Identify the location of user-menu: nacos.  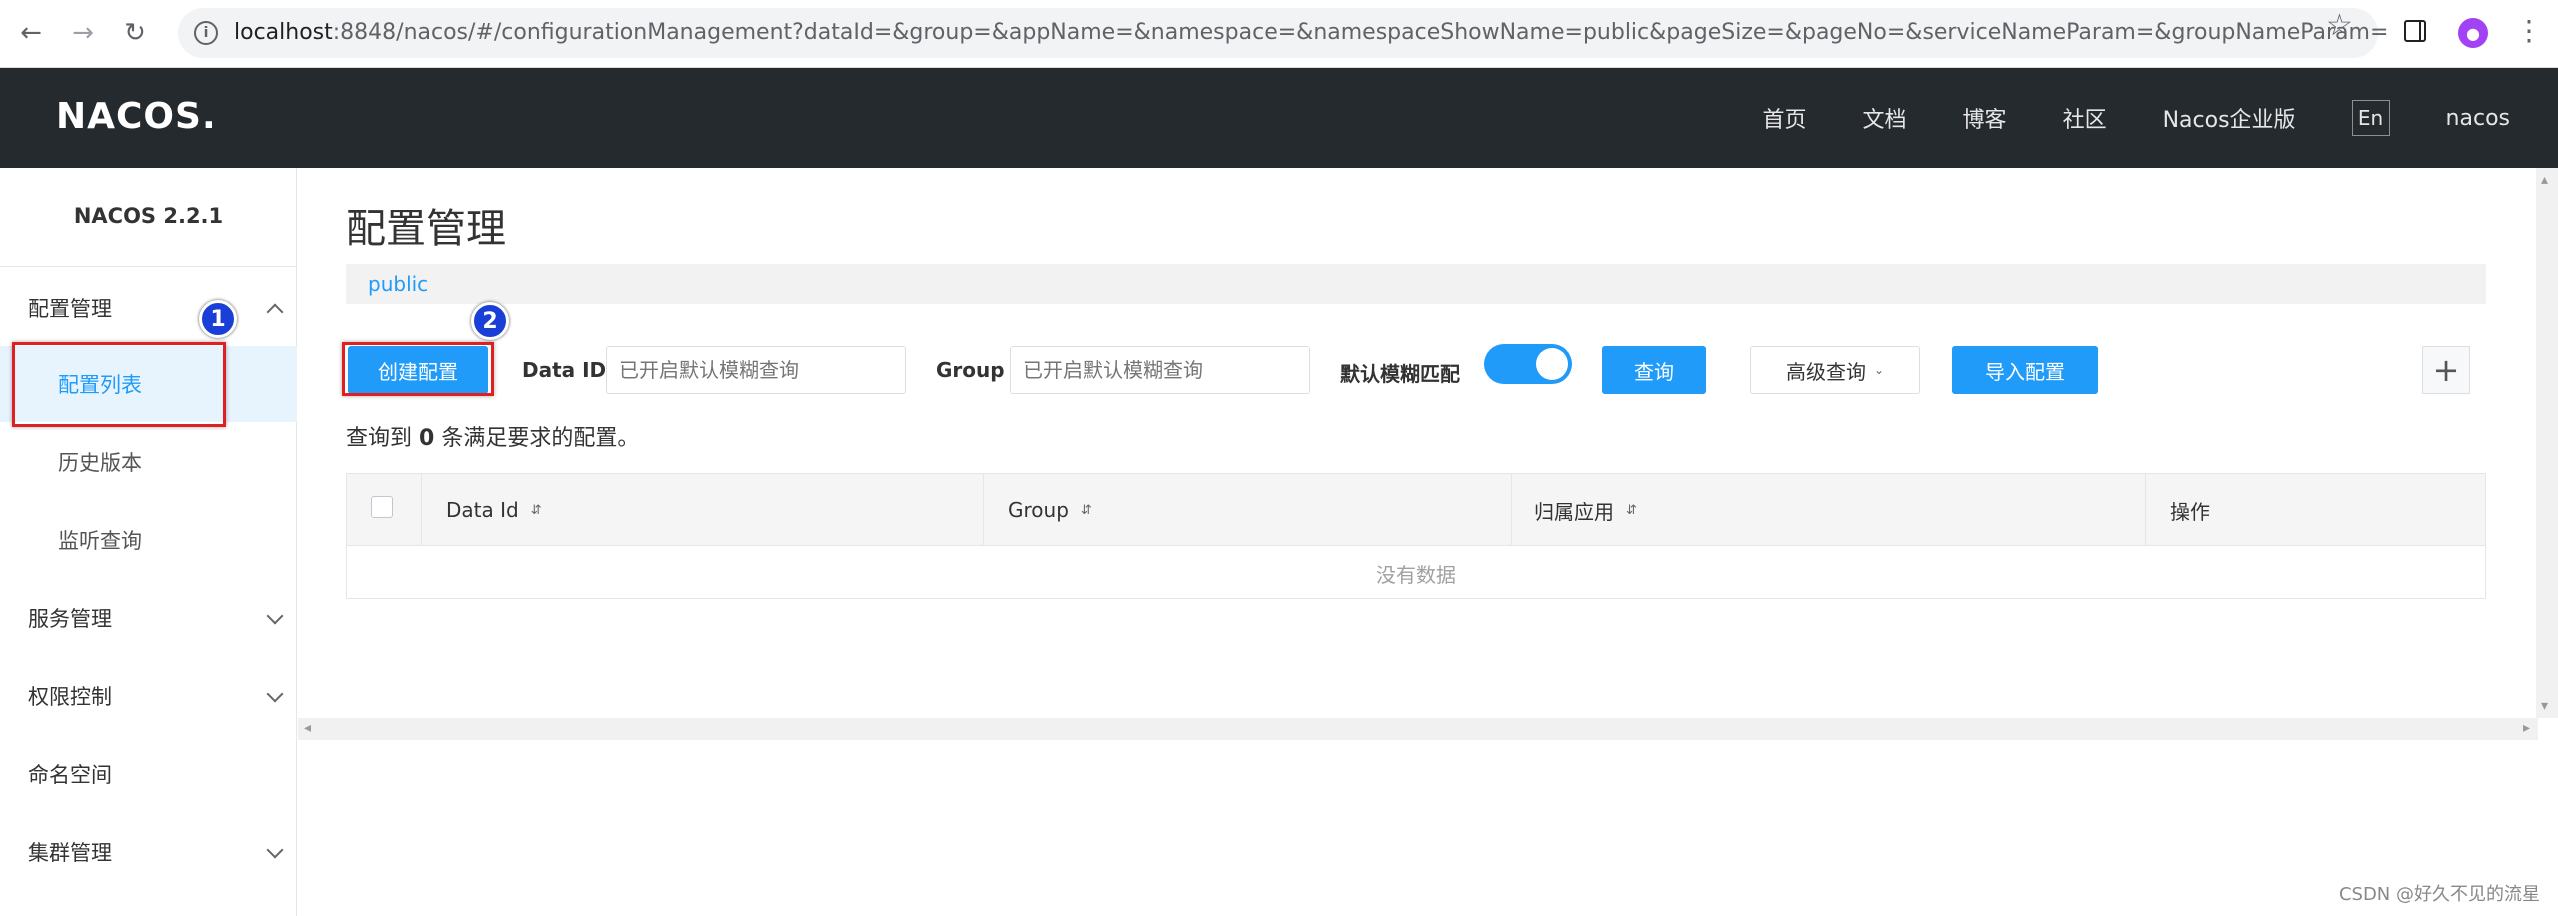
(2478, 118).